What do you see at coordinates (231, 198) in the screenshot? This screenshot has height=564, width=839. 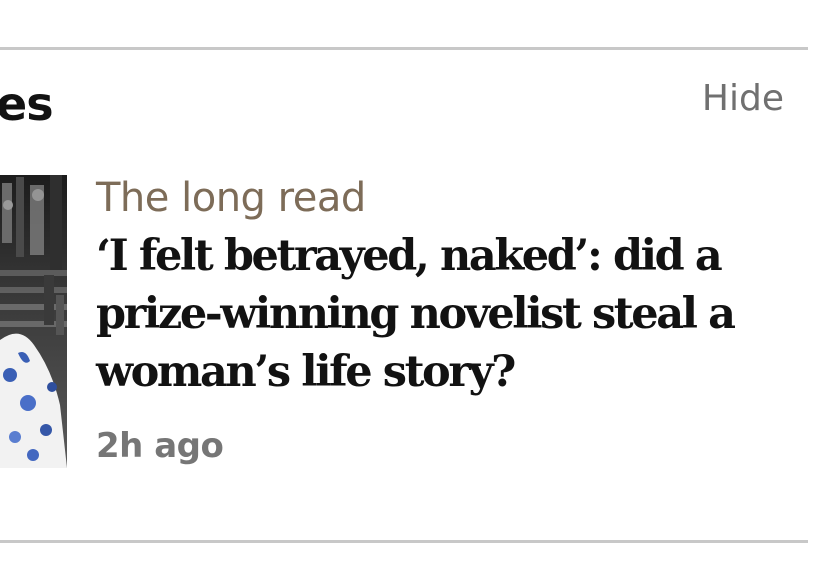 I see `article-kicker: The long read` at bounding box center [231, 198].